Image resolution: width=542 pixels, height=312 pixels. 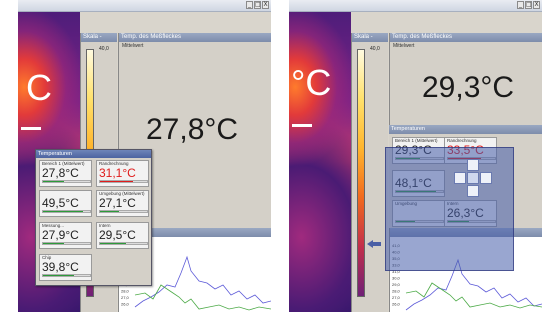 What do you see at coordinates (60, 267) in the screenshot?
I see `temperature-tile-value: 39,8°C` at bounding box center [60, 267].